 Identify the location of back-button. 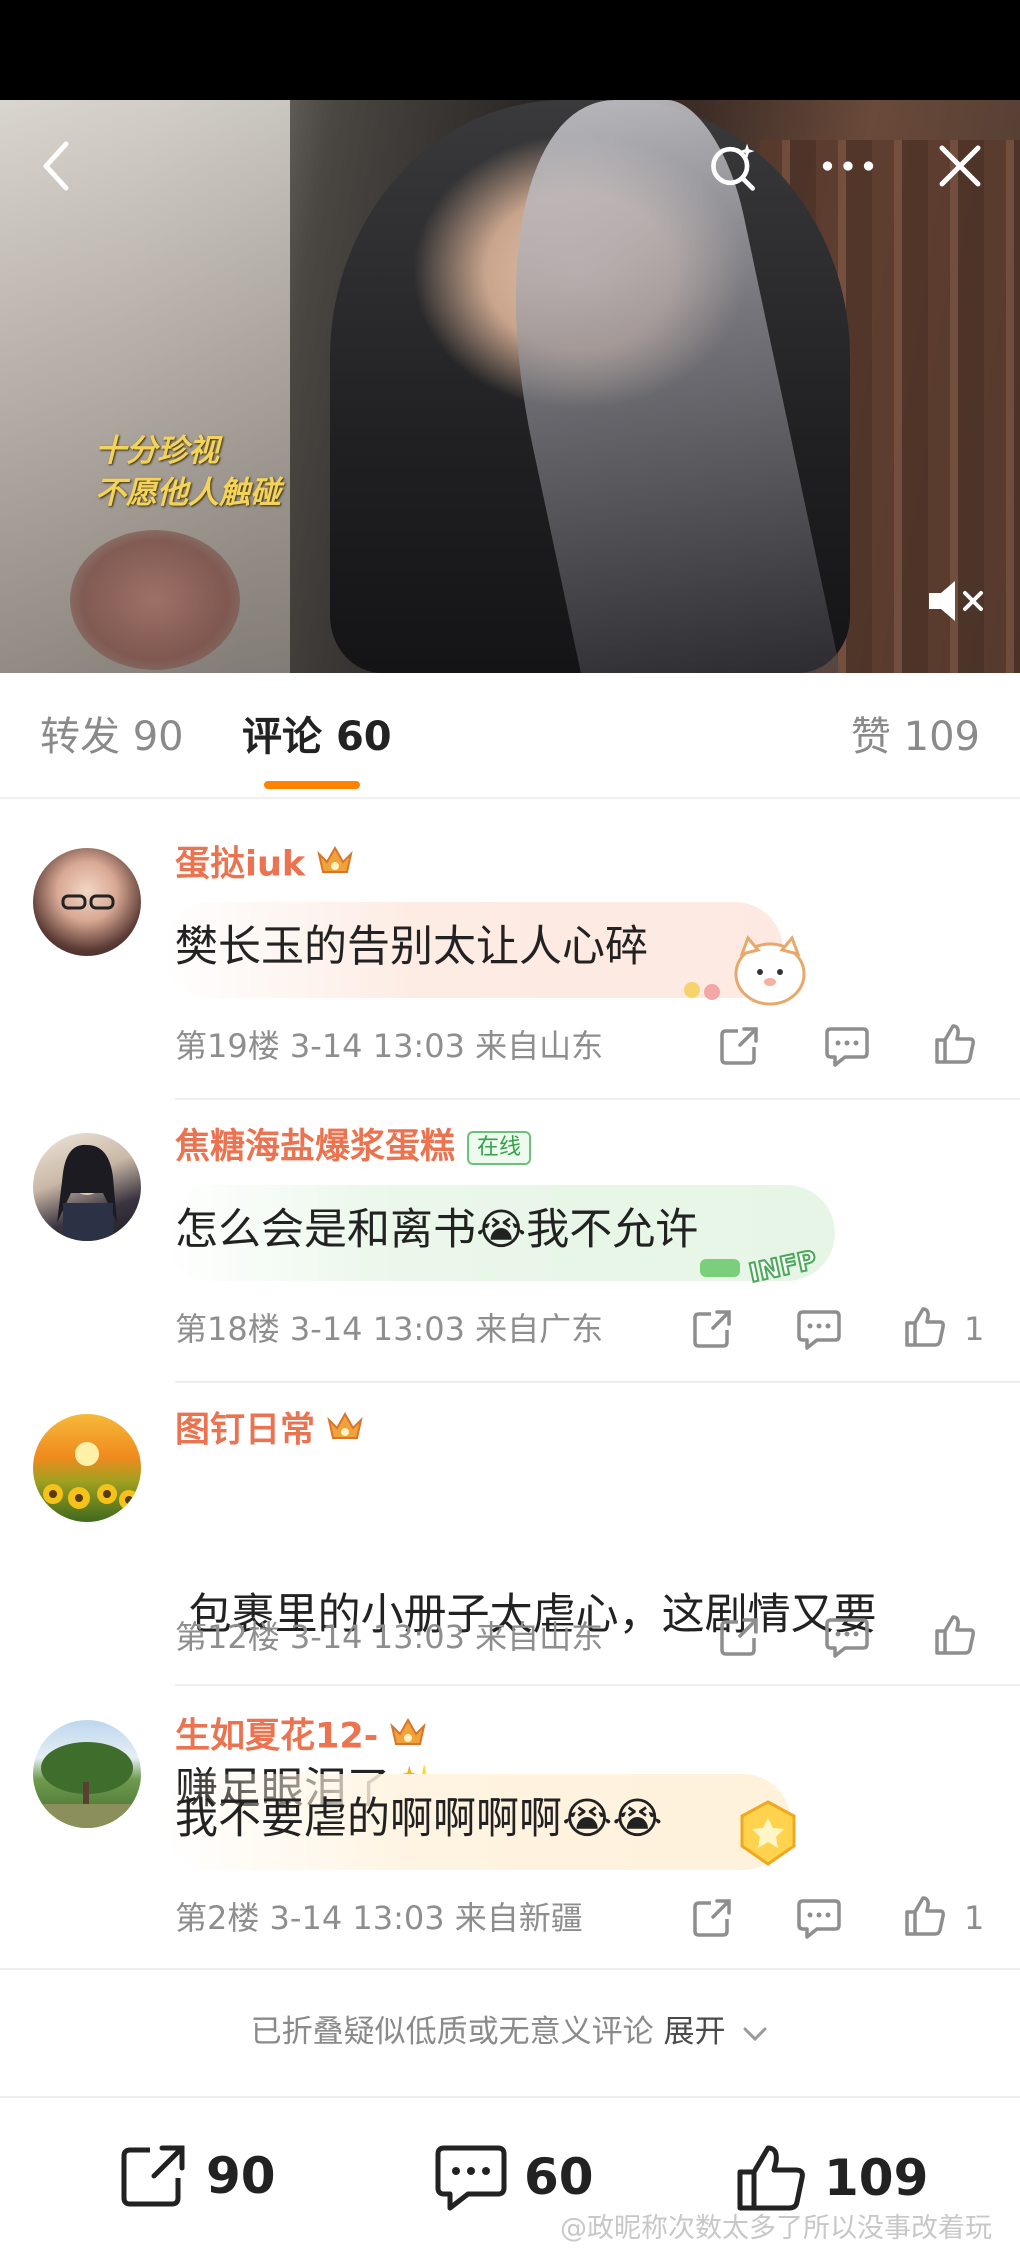
(56, 166).